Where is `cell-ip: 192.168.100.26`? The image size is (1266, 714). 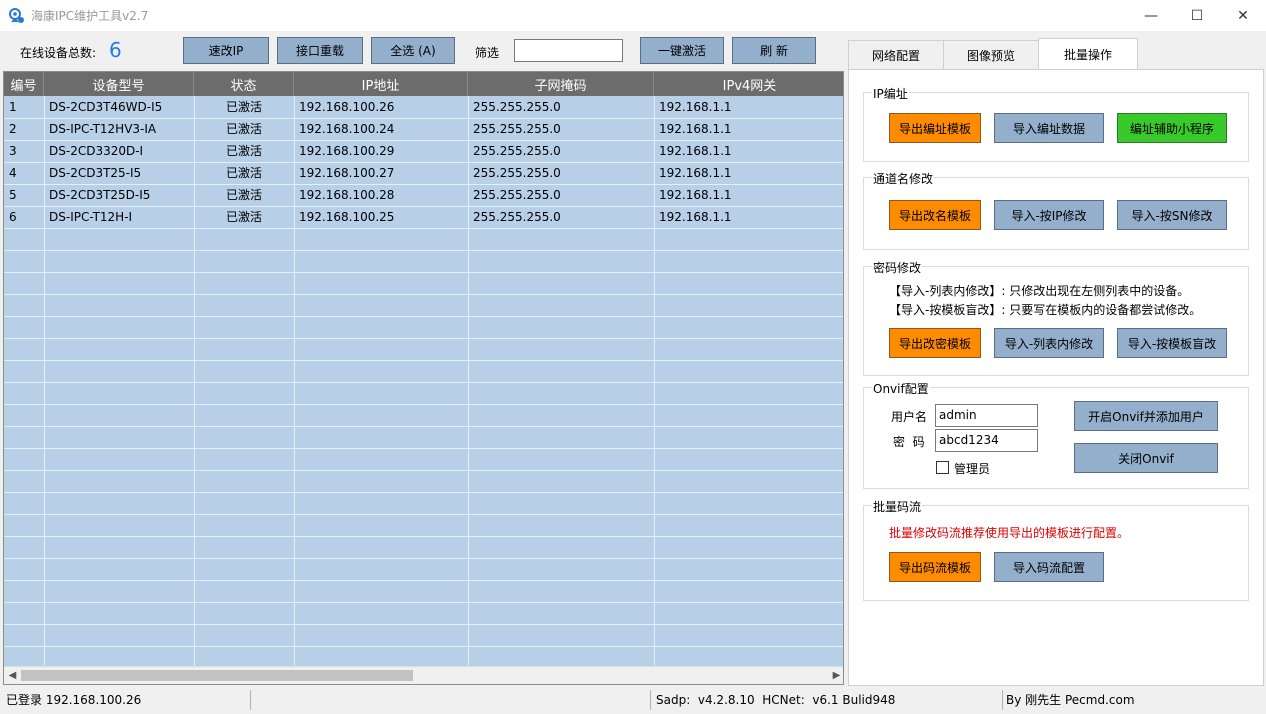 cell-ip: 192.168.100.26 is located at coordinates (347, 107).